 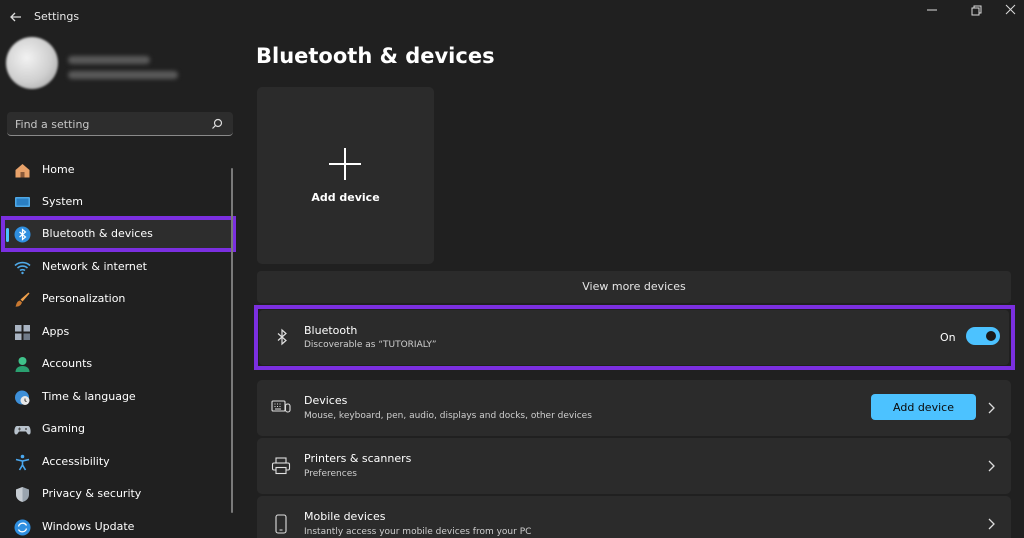 I want to click on sidebar-item-label: Windows Update, so click(x=88, y=526).